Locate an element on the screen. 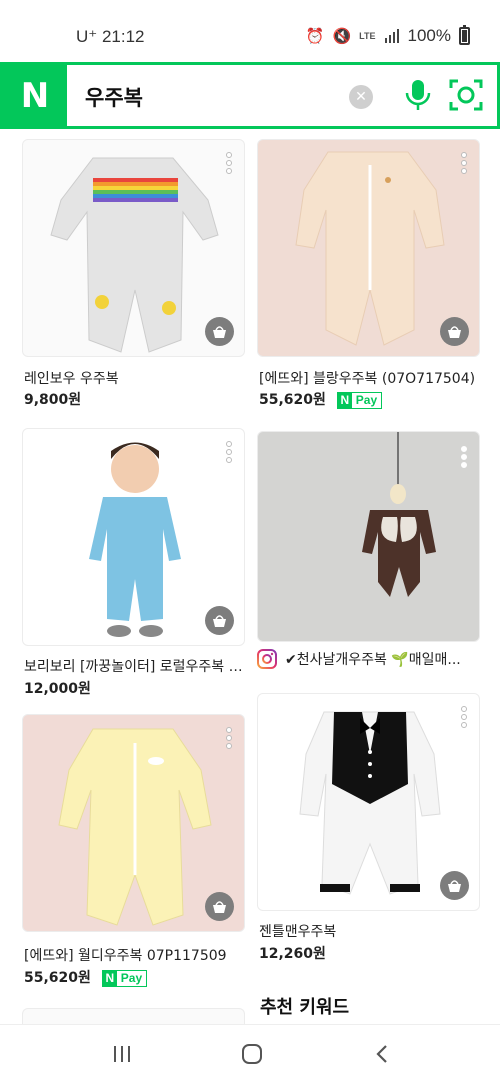 This screenshot has height=1083, width=500. search-input: 우주복 is located at coordinates (114, 97).